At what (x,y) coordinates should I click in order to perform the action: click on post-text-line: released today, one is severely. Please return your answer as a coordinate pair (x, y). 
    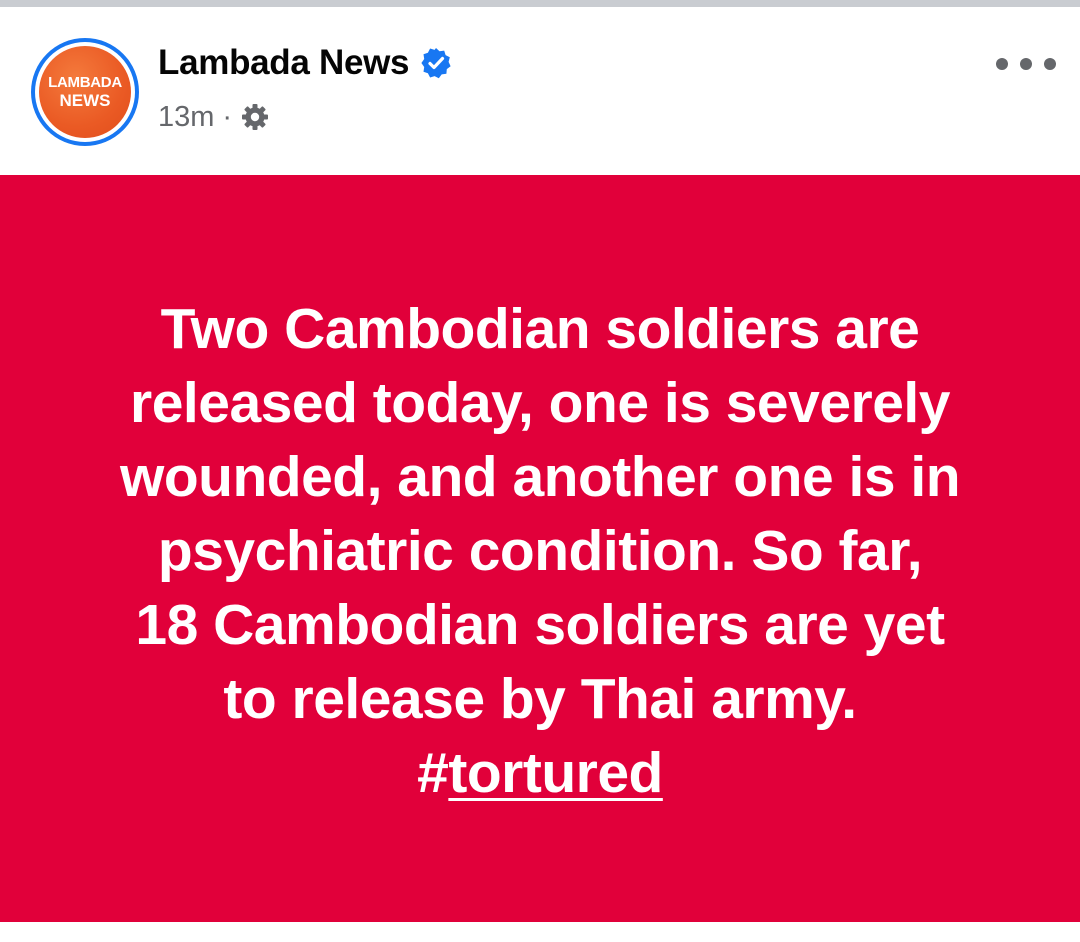
    Looking at the image, I should click on (540, 402).